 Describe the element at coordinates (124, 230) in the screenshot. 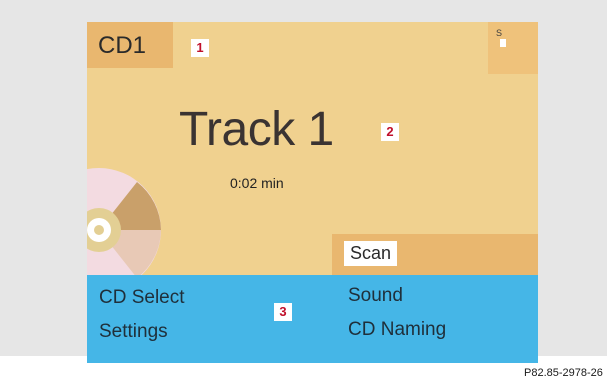

I see `cd-disc-icon` at that location.